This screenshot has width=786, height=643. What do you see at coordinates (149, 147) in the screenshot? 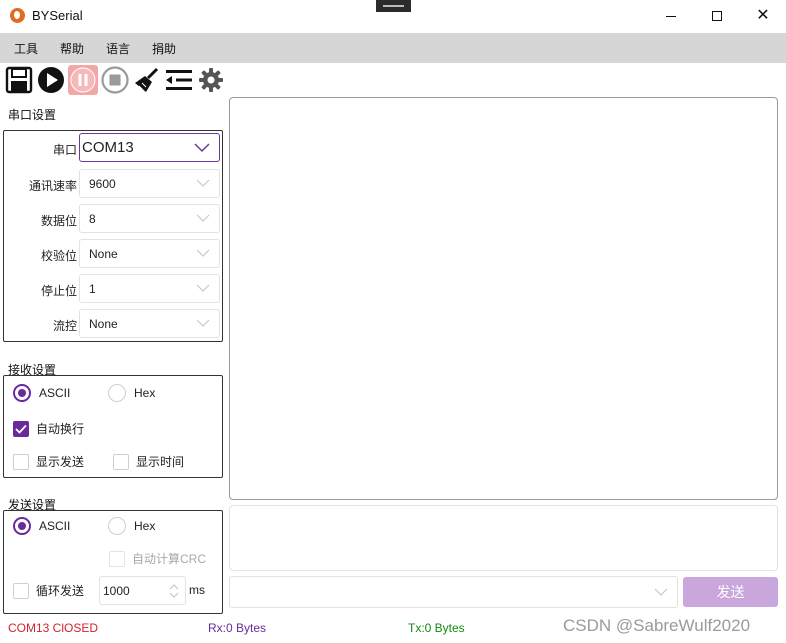
I see `port-select: COM13` at bounding box center [149, 147].